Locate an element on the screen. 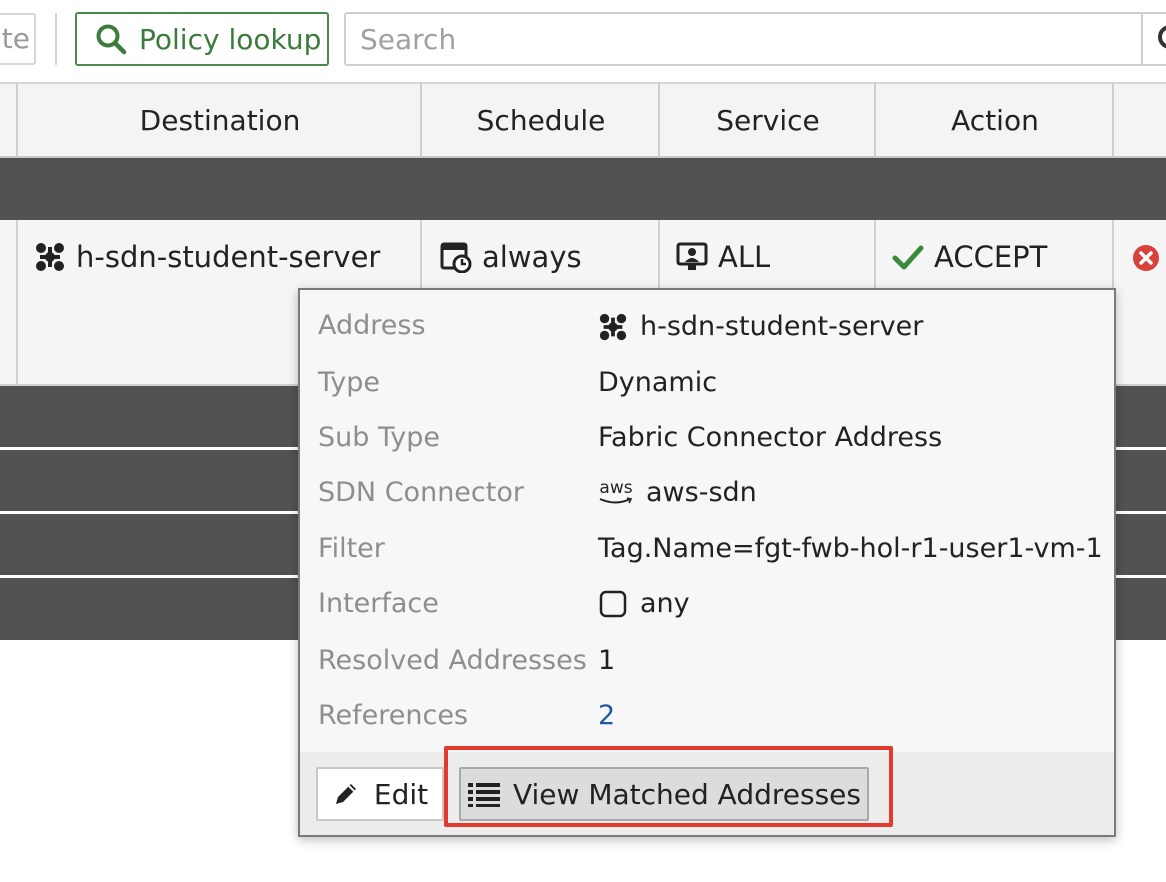  column-header-label: Destination is located at coordinates (220, 120).